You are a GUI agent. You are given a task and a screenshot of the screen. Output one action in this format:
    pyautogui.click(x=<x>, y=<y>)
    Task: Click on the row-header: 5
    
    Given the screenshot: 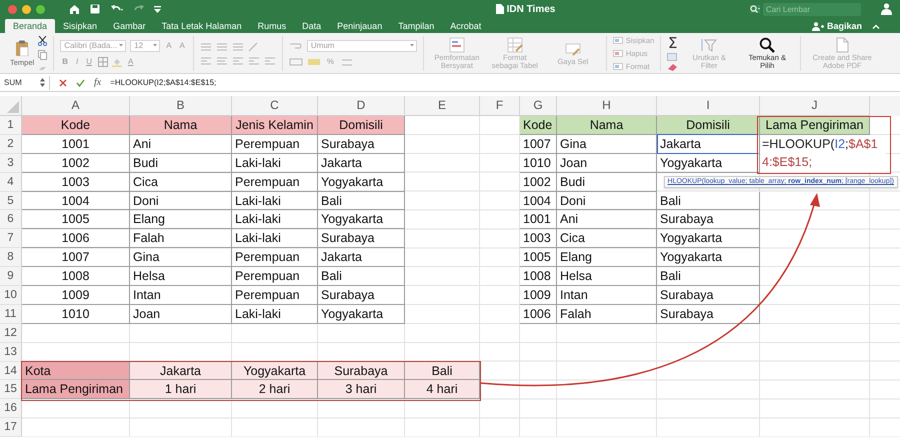 What is the action you would take?
    pyautogui.click(x=11, y=201)
    